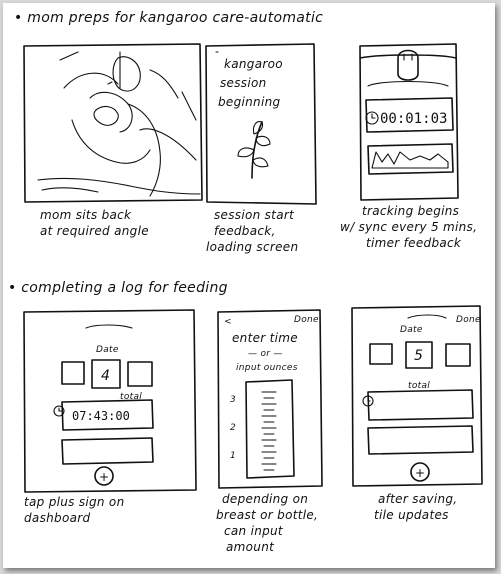  What do you see at coordinates (372, 118) in the screenshot?
I see `clock-icon` at bounding box center [372, 118].